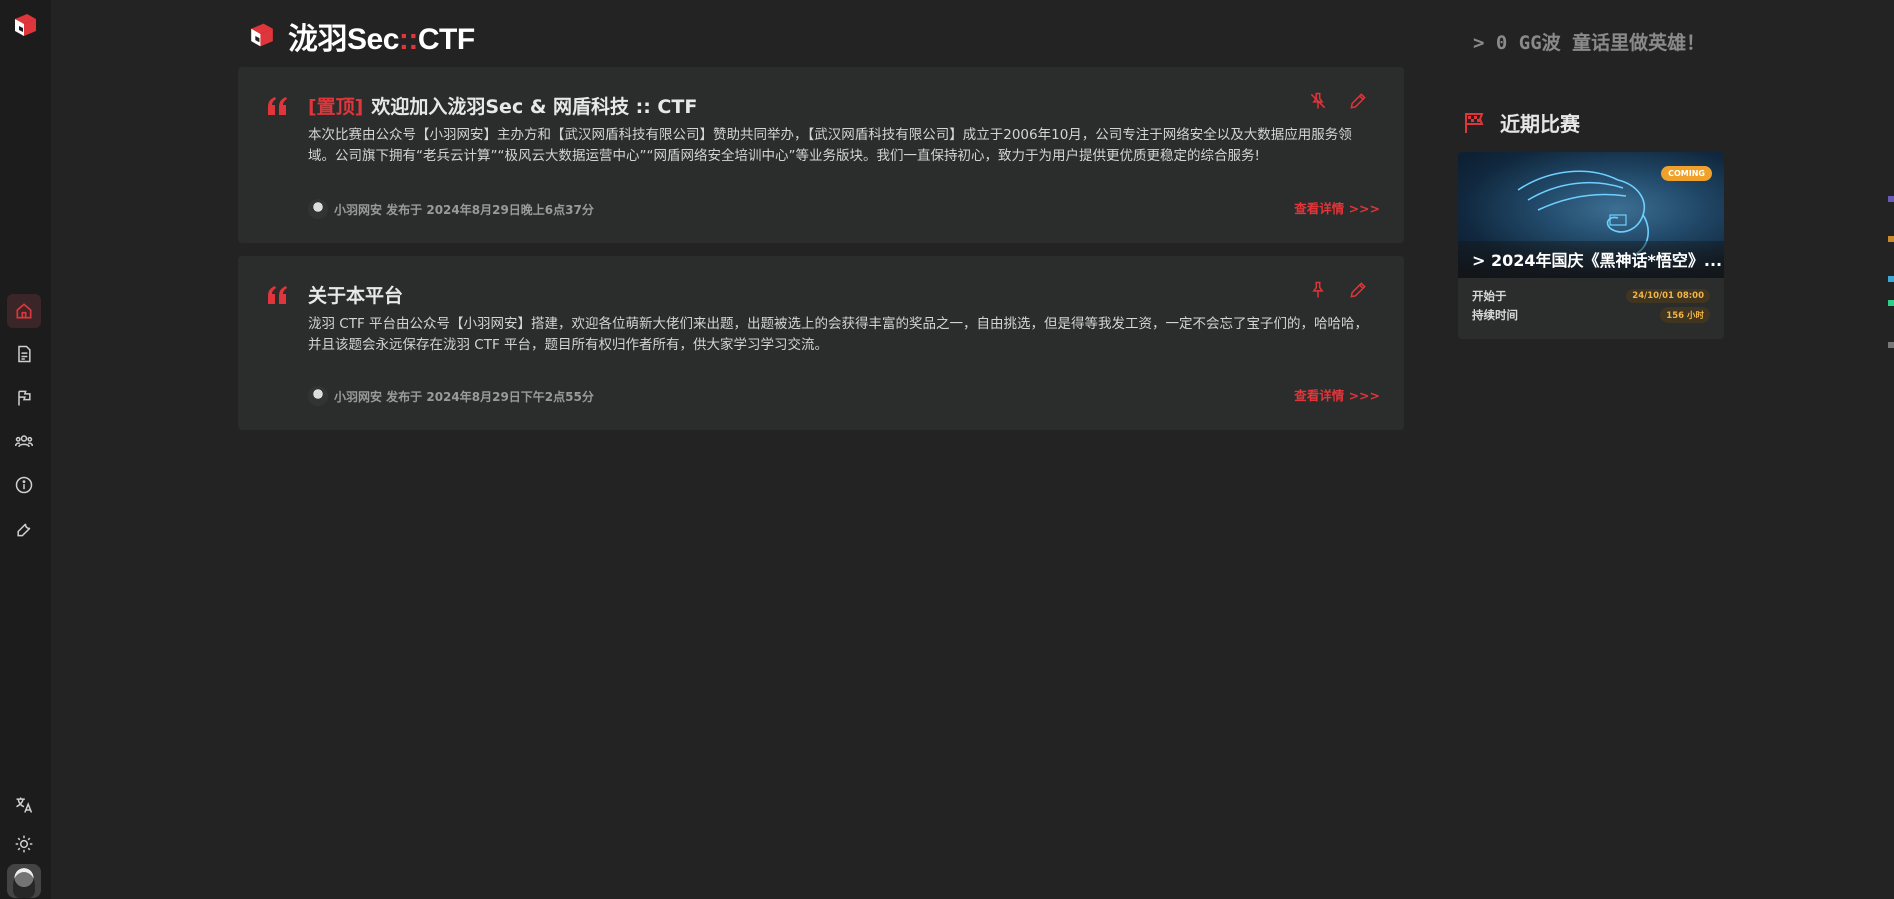  Describe the element at coordinates (262, 35) in the screenshot. I see `brand-logo-icon` at that location.